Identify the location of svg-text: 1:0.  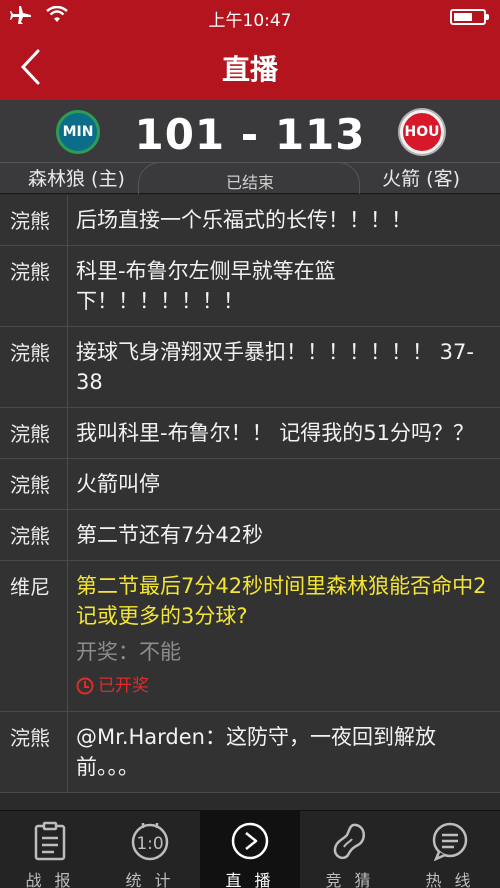
(149, 844).